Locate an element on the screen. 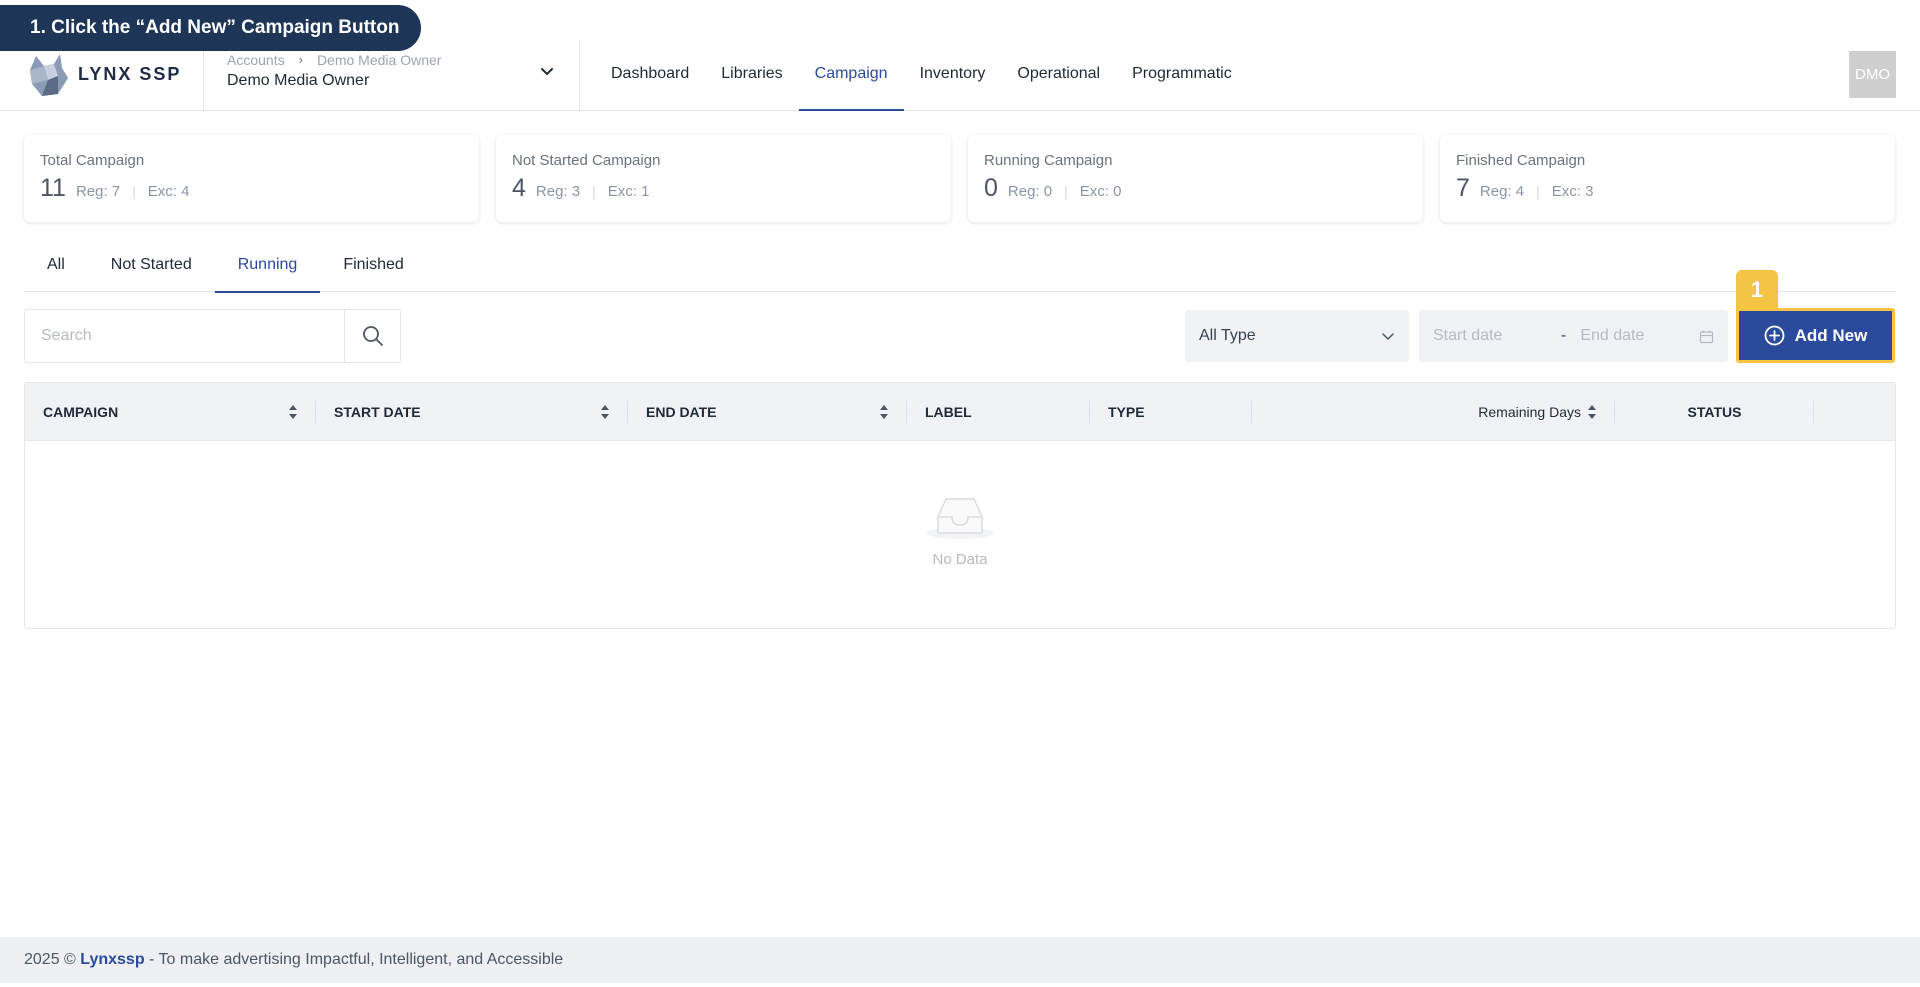 The image size is (1920, 987). empty-text: No Data is located at coordinates (960, 559).